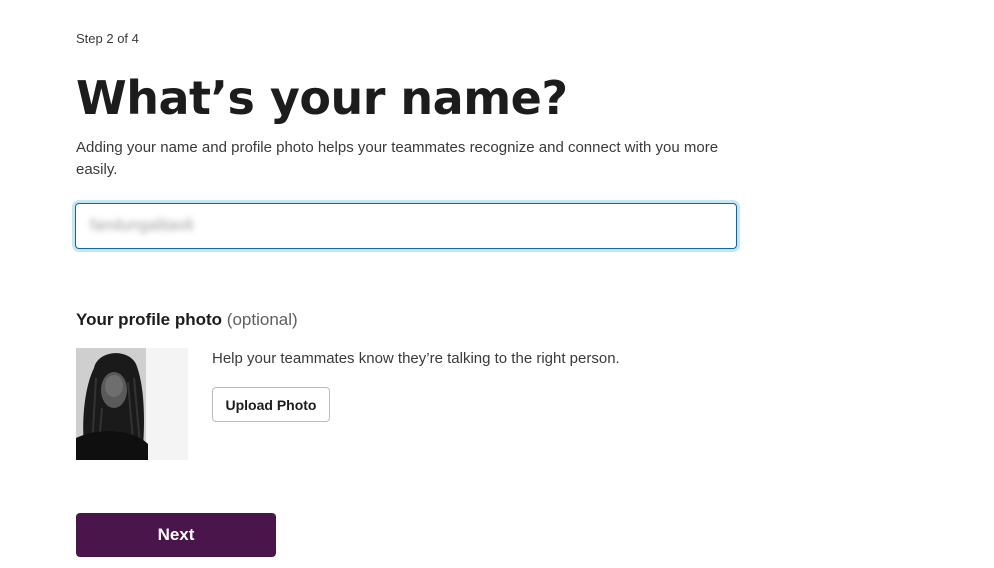 The height and width of the screenshot is (568, 994). What do you see at coordinates (271, 404) in the screenshot?
I see `upload-photo-button: Upload Photo` at bounding box center [271, 404].